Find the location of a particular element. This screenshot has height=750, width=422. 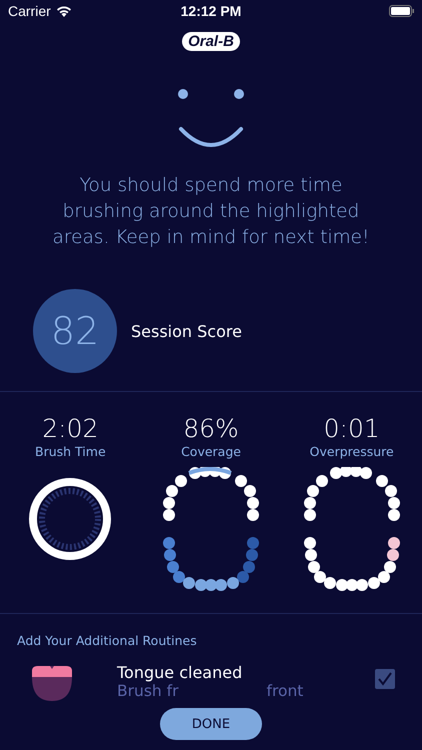

score-label: Session Score is located at coordinates (186, 331).